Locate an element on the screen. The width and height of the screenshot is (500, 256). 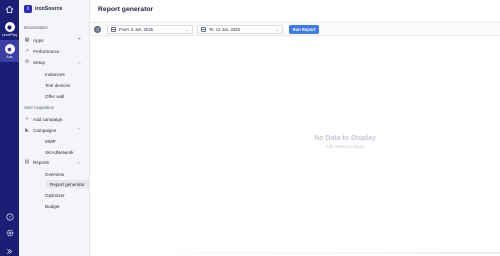
empty-state: No Data to Display Add metrics to begin is located at coordinates (345, 142).